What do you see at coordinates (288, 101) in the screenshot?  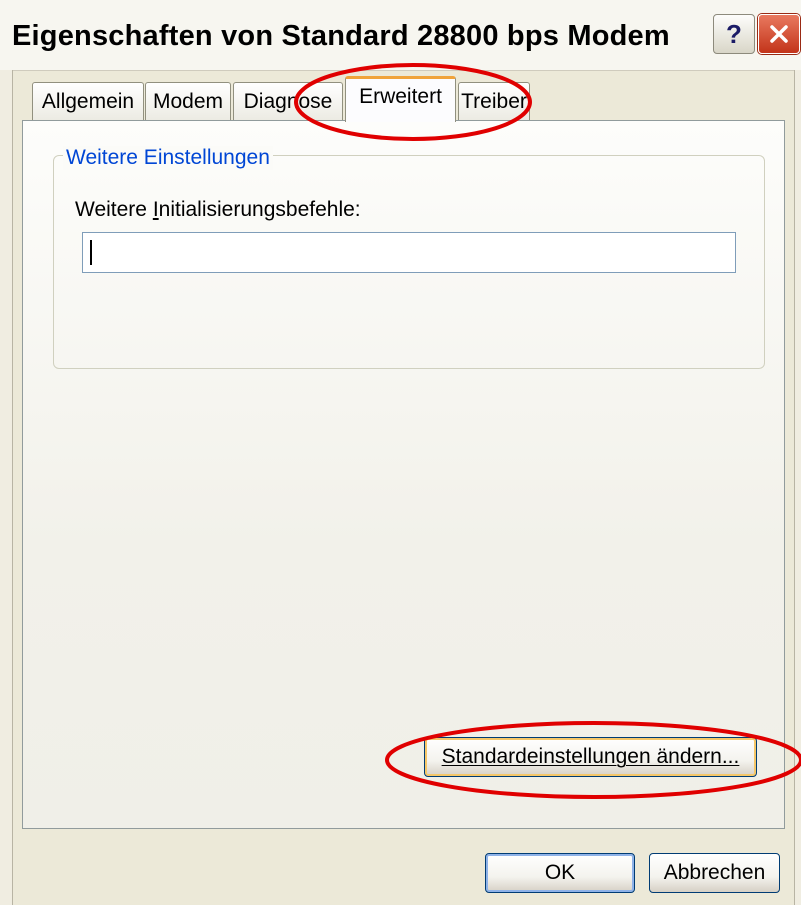 I see `tab-diagnose: Diagnose` at bounding box center [288, 101].